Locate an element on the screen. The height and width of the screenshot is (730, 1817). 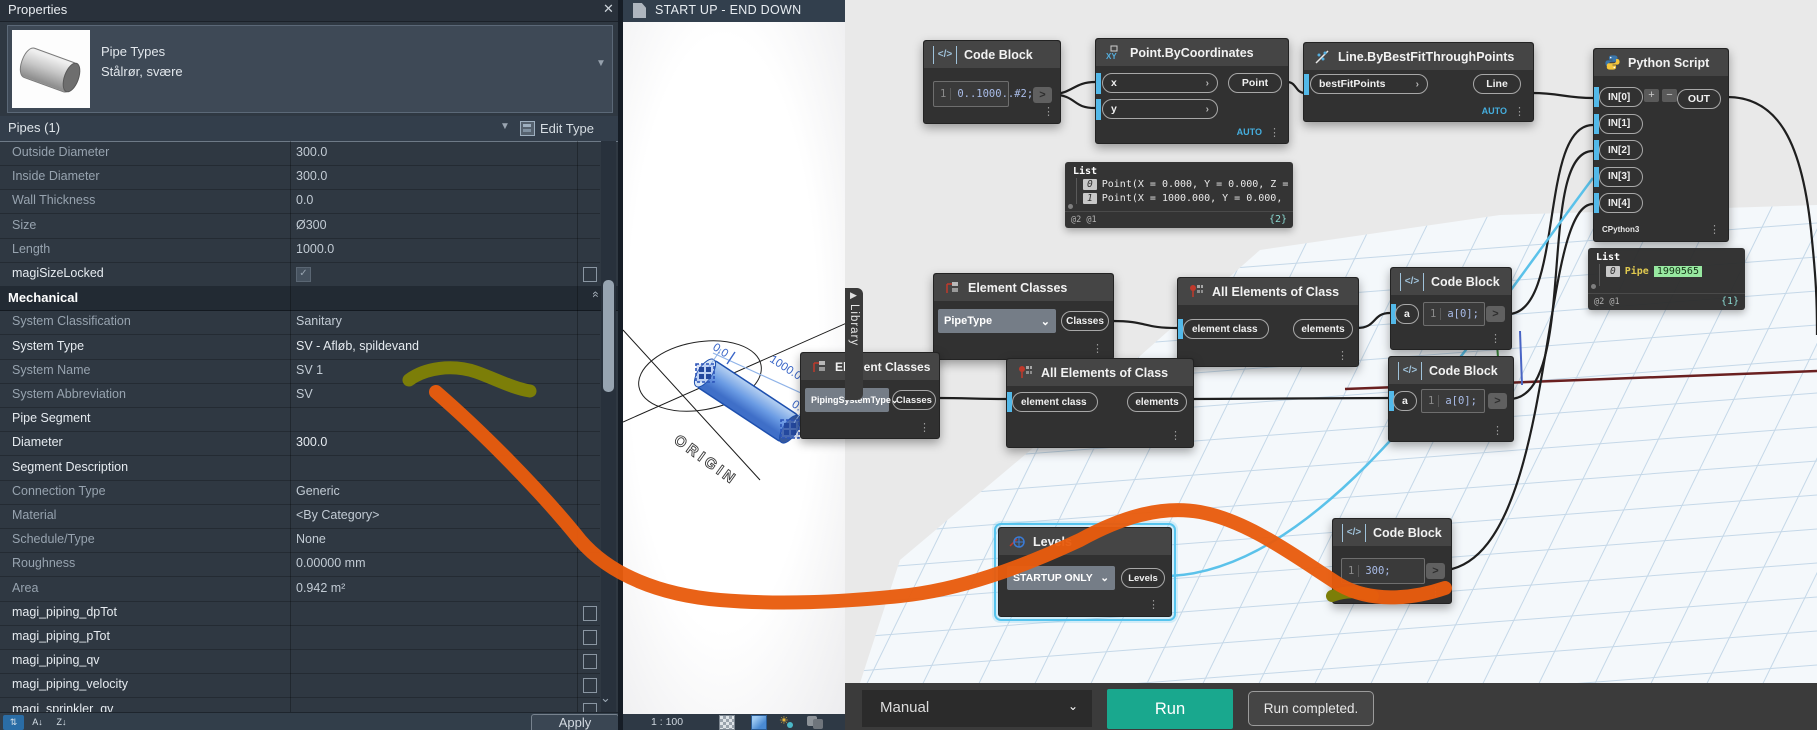
output-port-point: Point is located at coordinates (1255, 83).